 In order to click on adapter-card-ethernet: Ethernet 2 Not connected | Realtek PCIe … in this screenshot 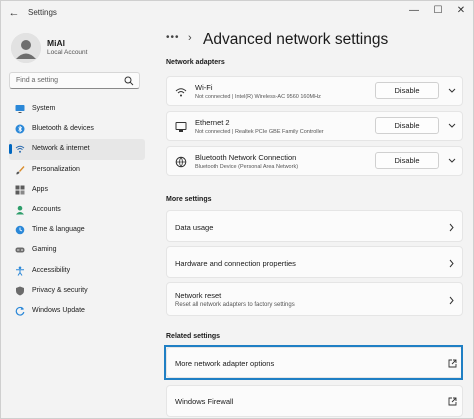, I will do `click(314, 126)`.